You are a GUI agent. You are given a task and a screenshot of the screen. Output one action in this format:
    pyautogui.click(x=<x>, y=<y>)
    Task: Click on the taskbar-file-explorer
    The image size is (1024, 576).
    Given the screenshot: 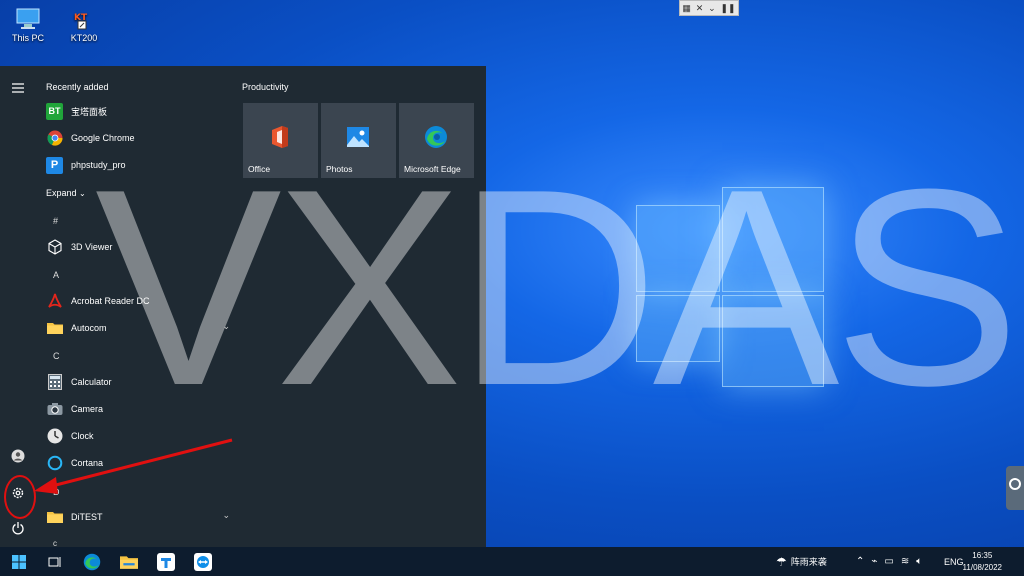 What is the action you would take?
    pyautogui.click(x=129, y=562)
    